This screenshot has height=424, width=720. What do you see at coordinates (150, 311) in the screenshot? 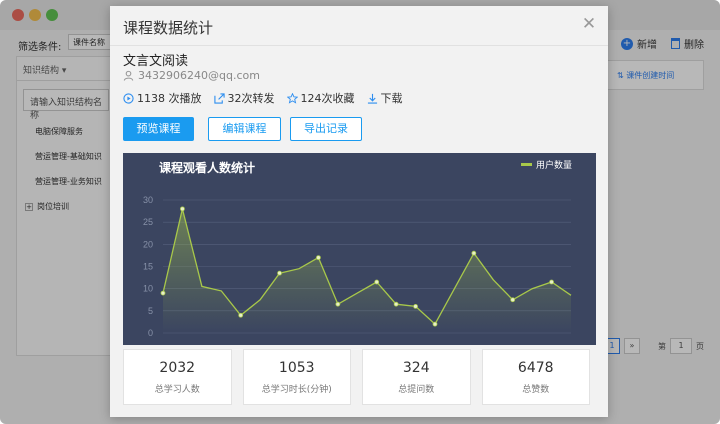
I see `y-tick-label: 5` at bounding box center [150, 311].